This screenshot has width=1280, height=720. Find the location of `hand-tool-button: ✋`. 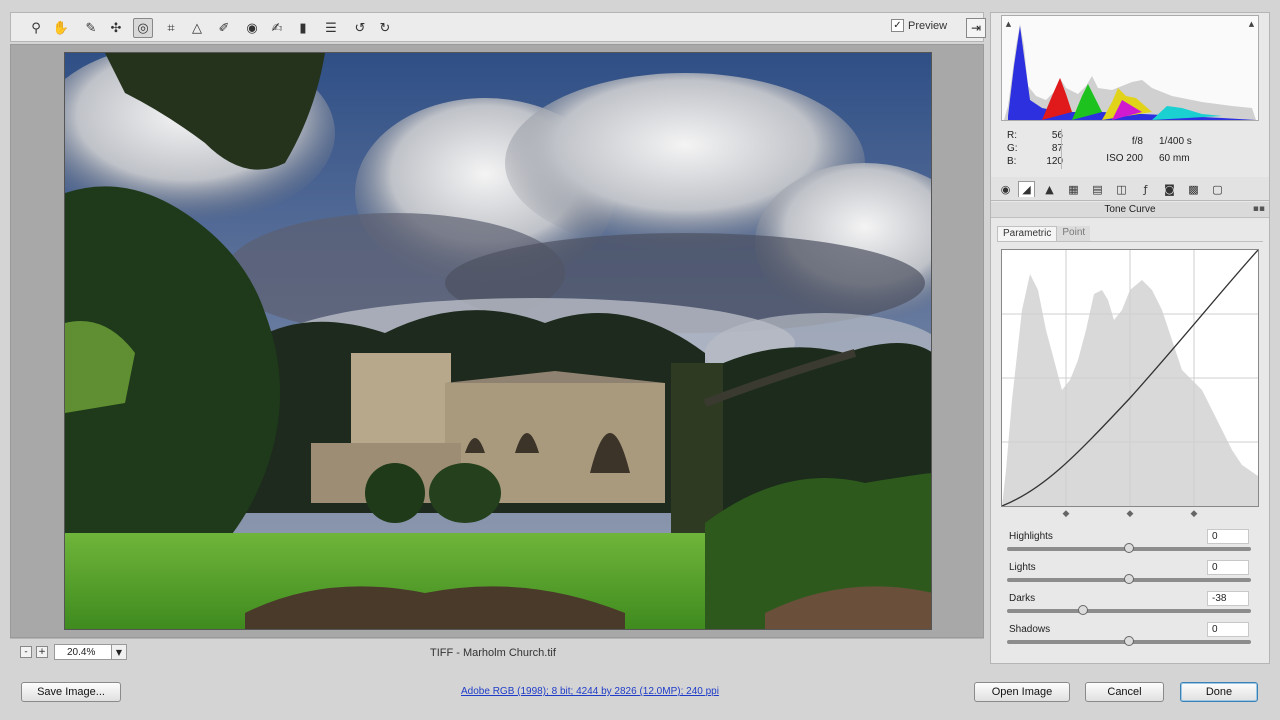

hand-tool-button: ✋ is located at coordinates (61, 28).